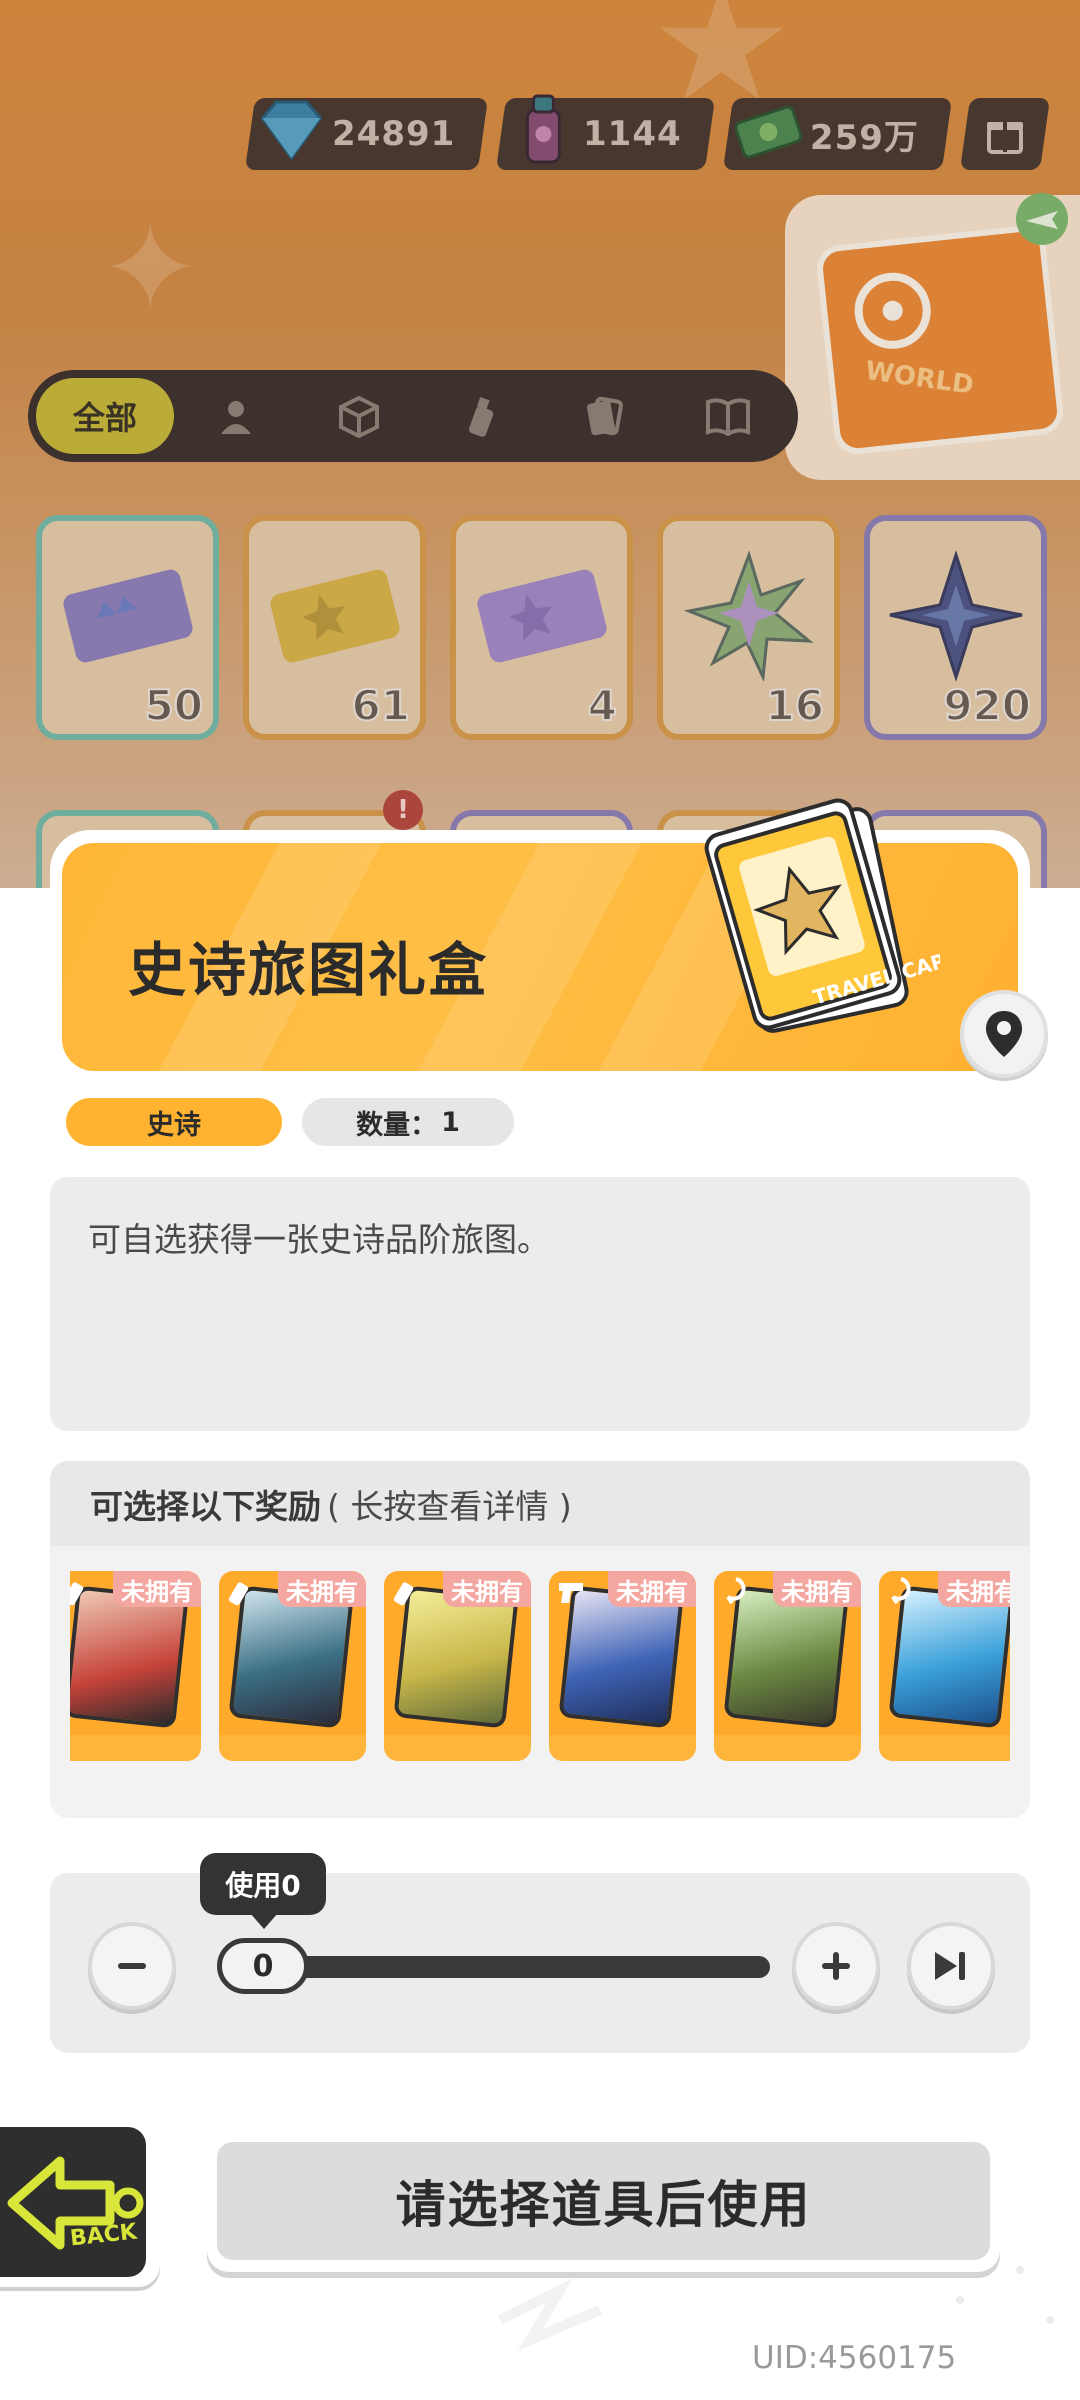 The image size is (1080, 2400). I want to click on person-icon, so click(235, 417).